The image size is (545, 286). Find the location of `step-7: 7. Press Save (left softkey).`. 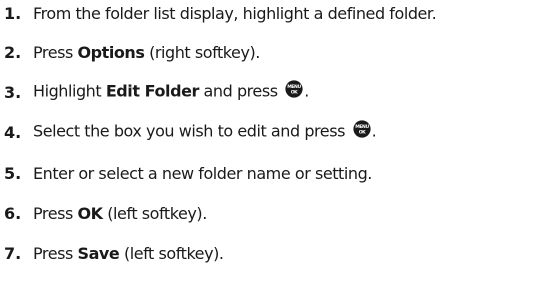

step-7: 7. Press Save (left softkey). is located at coordinates (112, 253).